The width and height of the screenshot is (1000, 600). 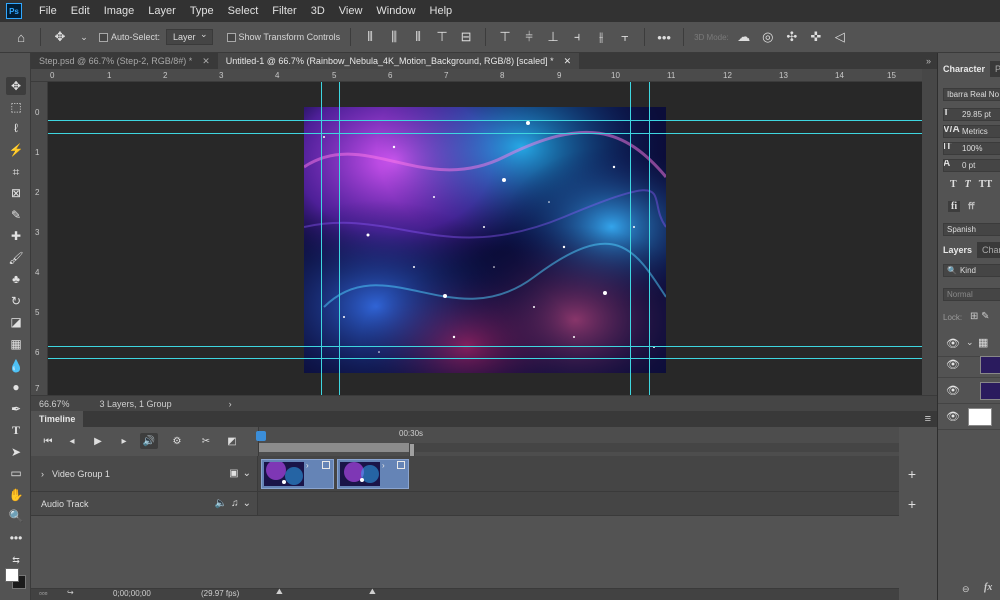 What do you see at coordinates (48, 11) in the screenshot?
I see `menu-file: File` at bounding box center [48, 11].